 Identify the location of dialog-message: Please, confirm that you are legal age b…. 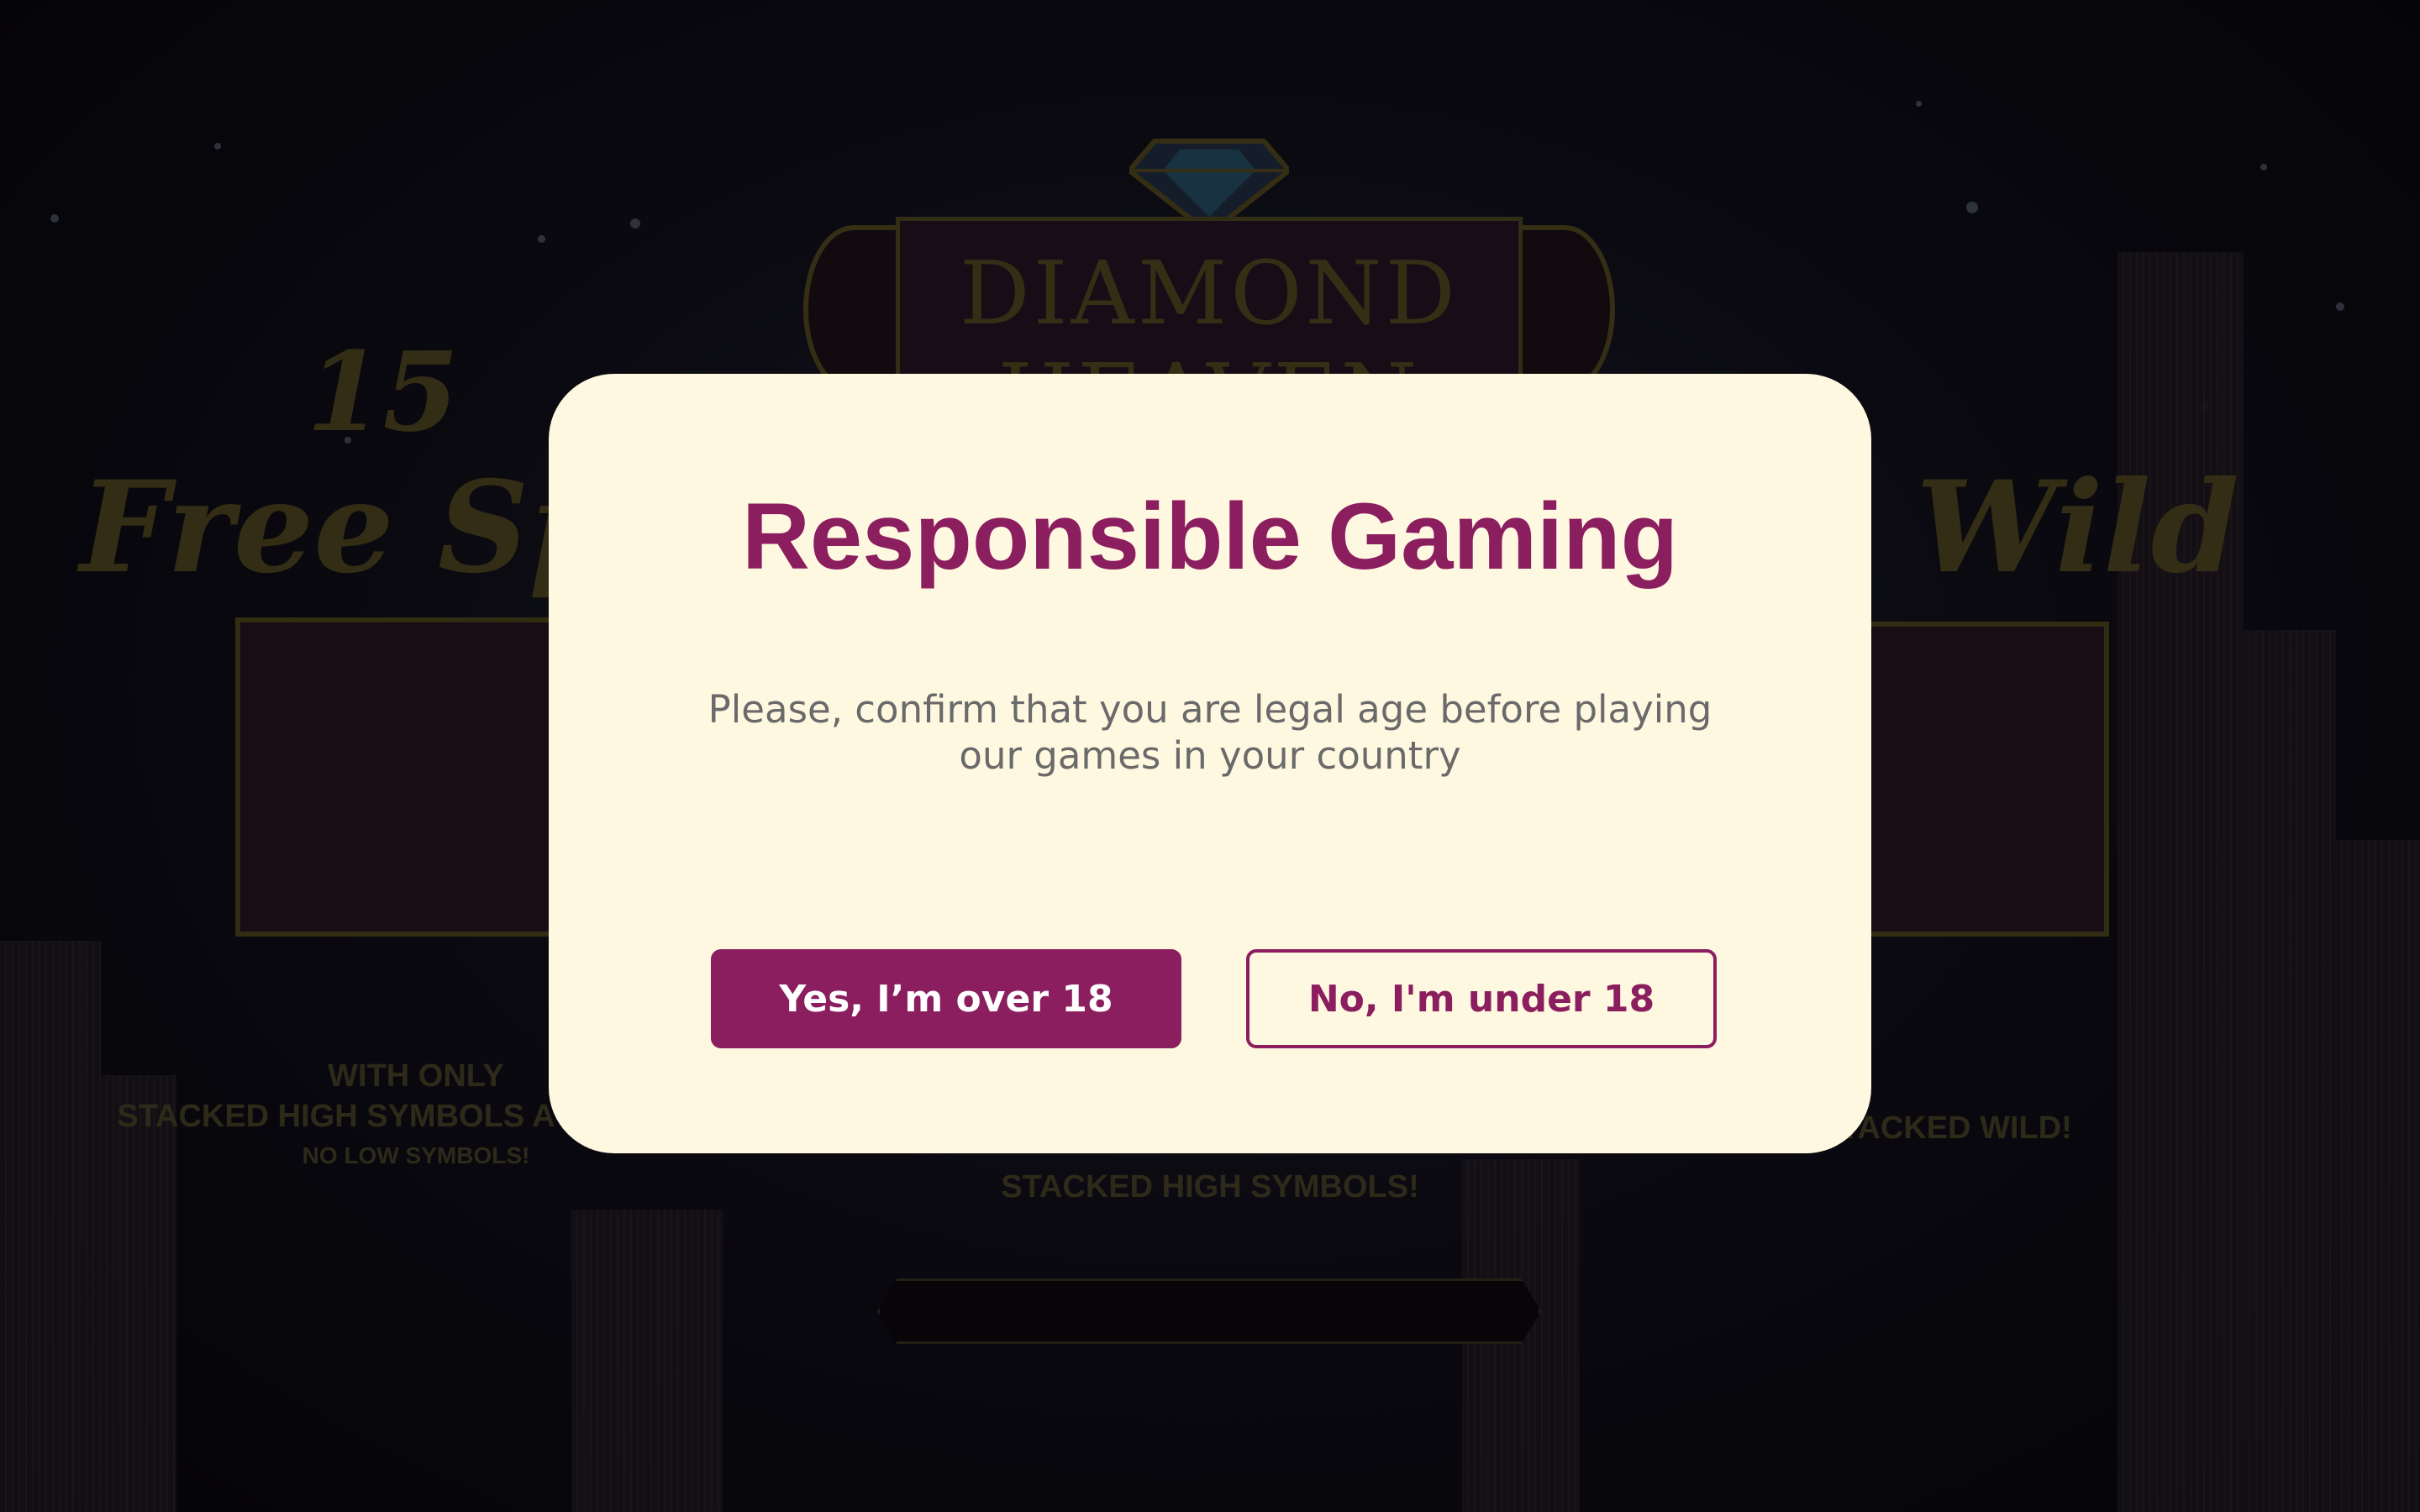
(1210, 732).